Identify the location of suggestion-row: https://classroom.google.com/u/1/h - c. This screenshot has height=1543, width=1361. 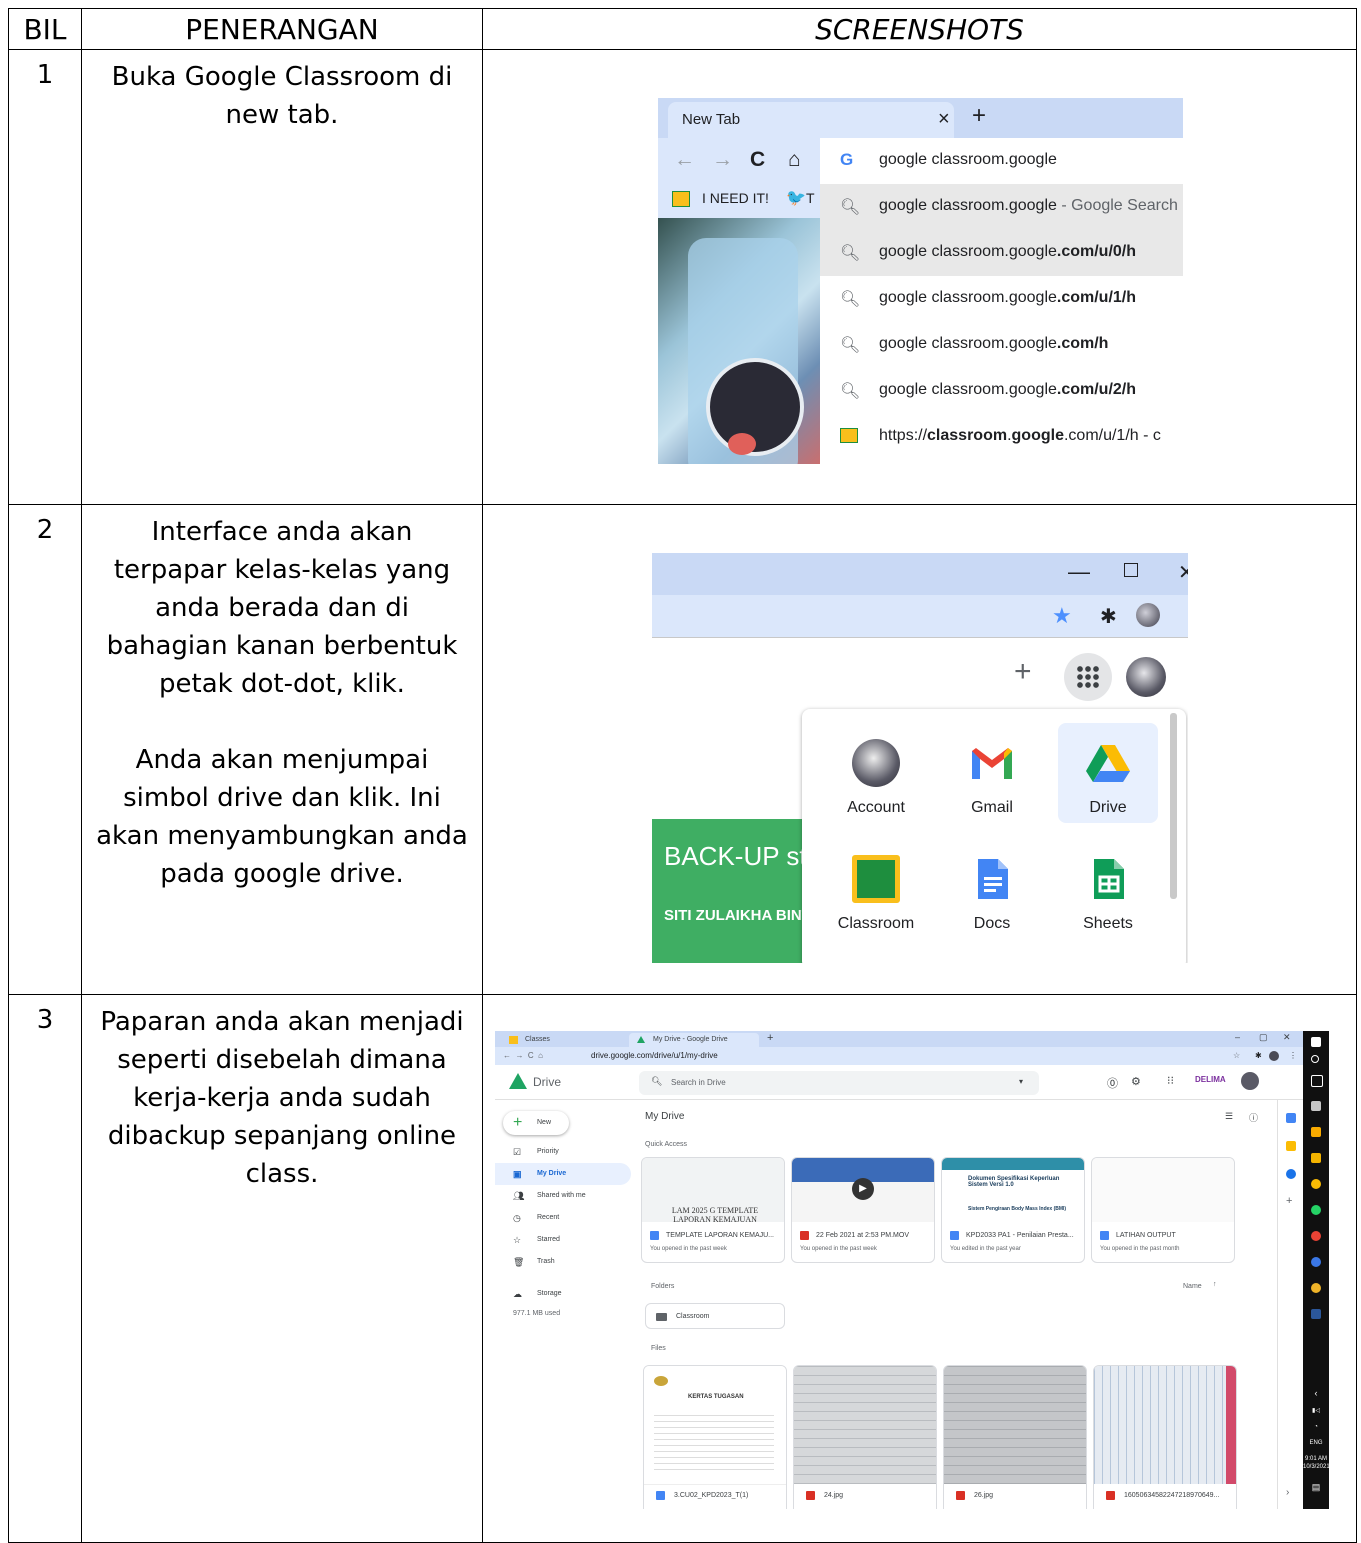
(1001, 437).